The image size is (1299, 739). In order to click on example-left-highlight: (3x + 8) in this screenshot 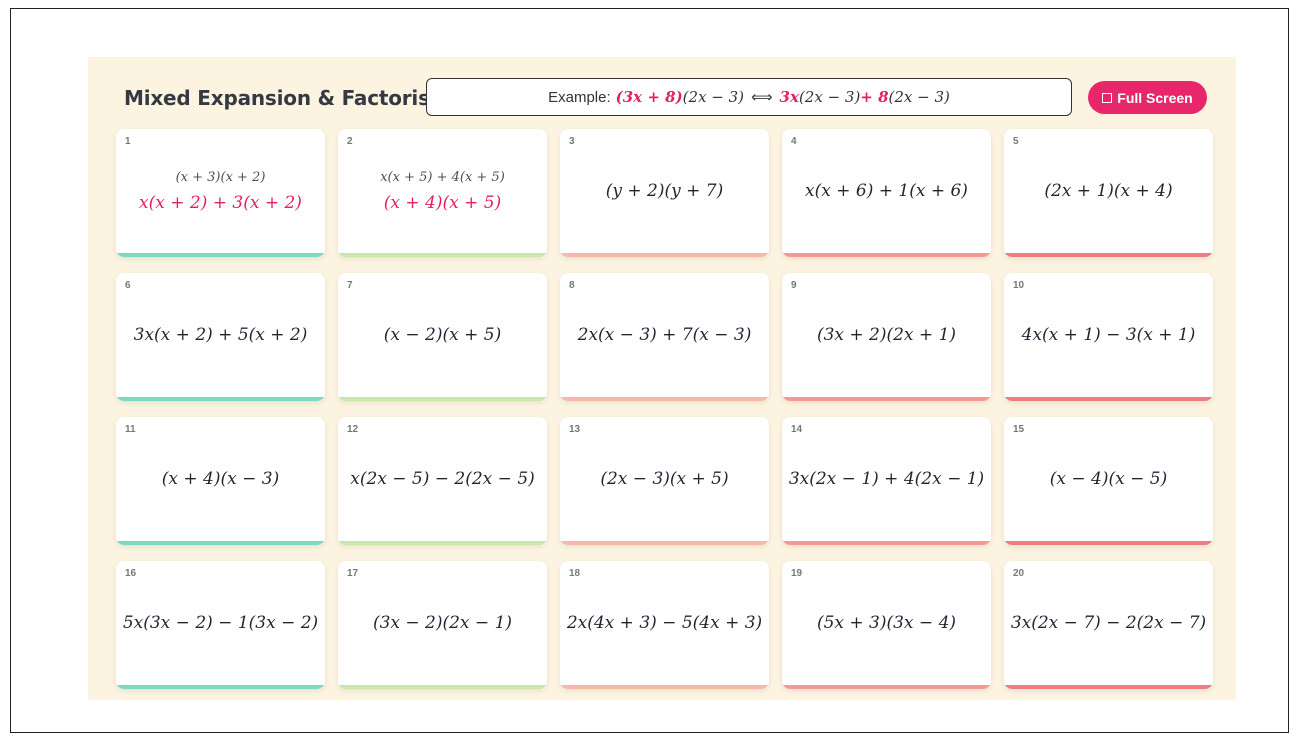, I will do `click(649, 97)`.